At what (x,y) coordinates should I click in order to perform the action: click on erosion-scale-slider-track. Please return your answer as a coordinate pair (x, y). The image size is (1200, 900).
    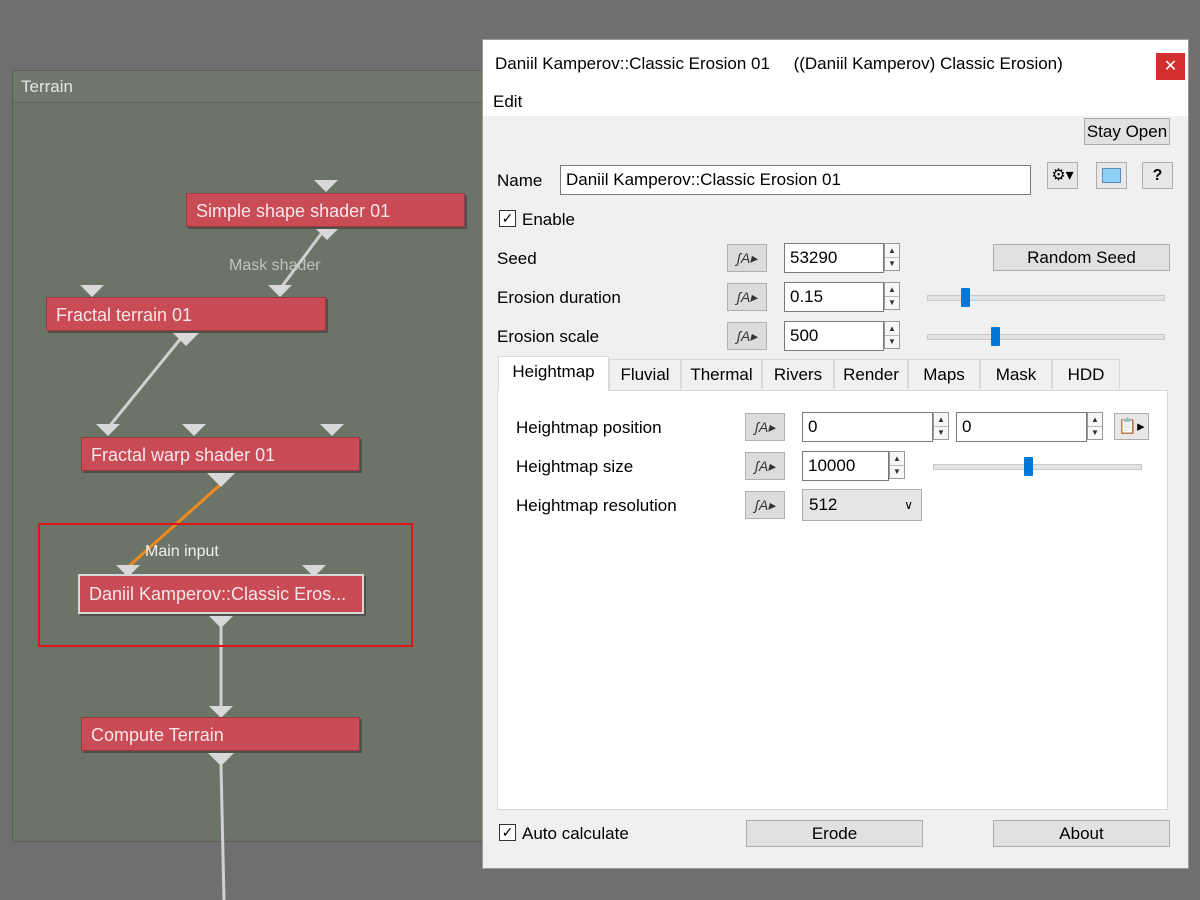
    Looking at the image, I should click on (1046, 337).